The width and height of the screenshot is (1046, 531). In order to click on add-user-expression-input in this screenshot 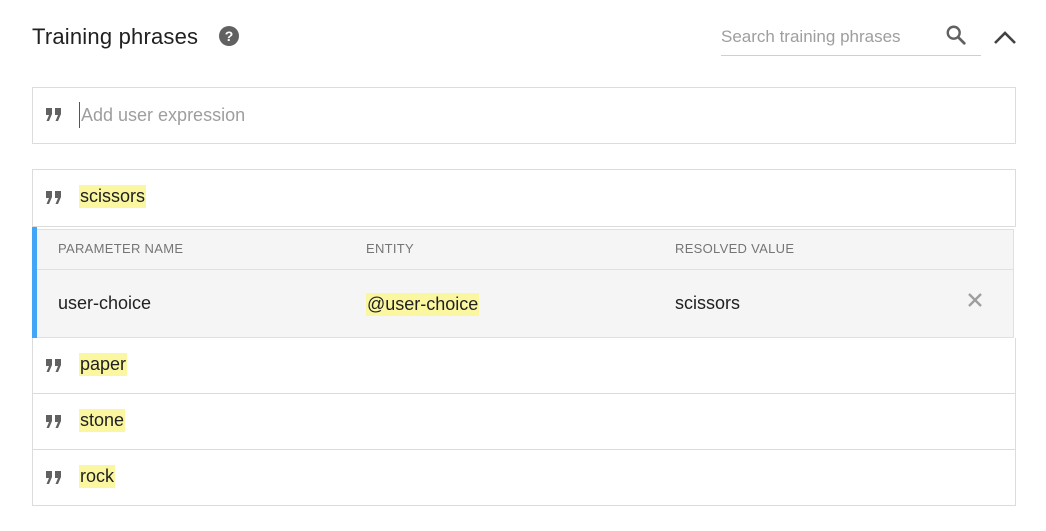, I will do `click(530, 115)`.